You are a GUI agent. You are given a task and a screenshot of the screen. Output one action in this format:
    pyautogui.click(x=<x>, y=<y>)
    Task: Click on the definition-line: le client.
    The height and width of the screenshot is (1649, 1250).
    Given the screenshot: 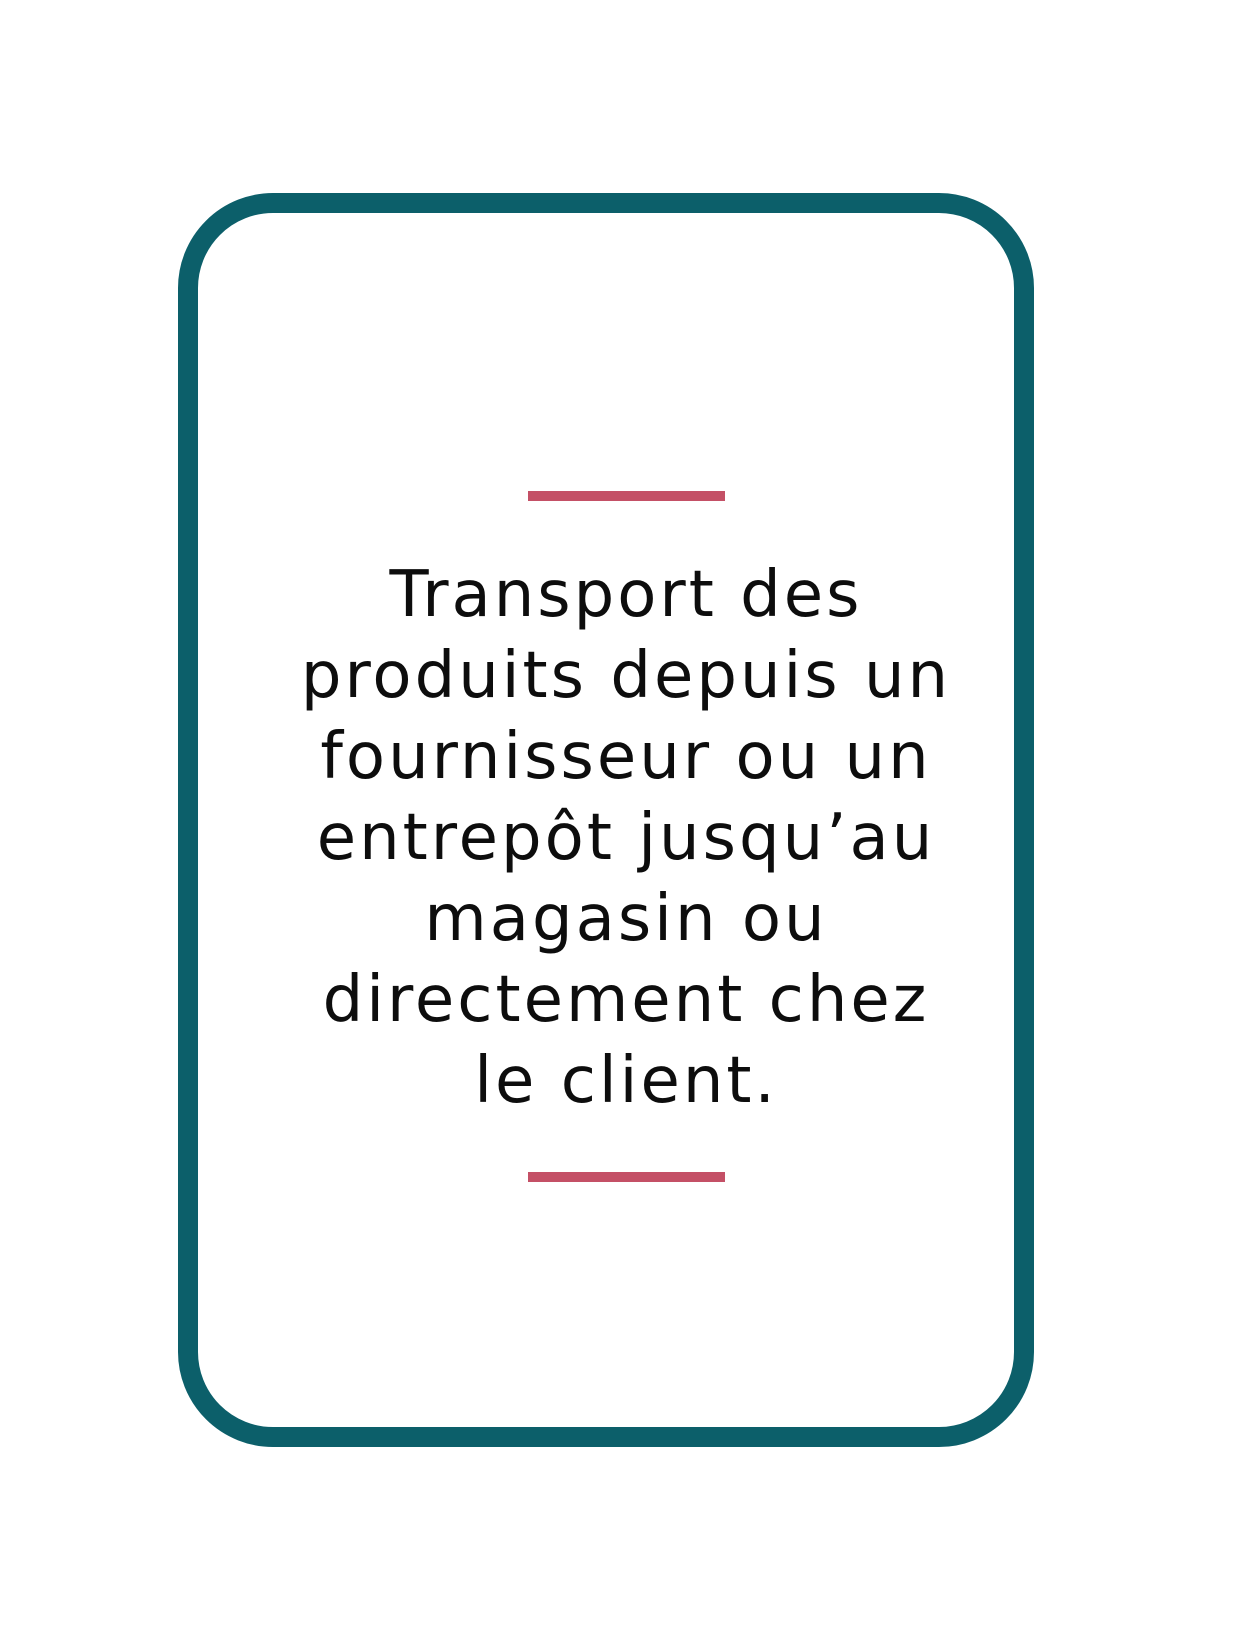 What is the action you would take?
    pyautogui.click(x=626, y=1081)
    